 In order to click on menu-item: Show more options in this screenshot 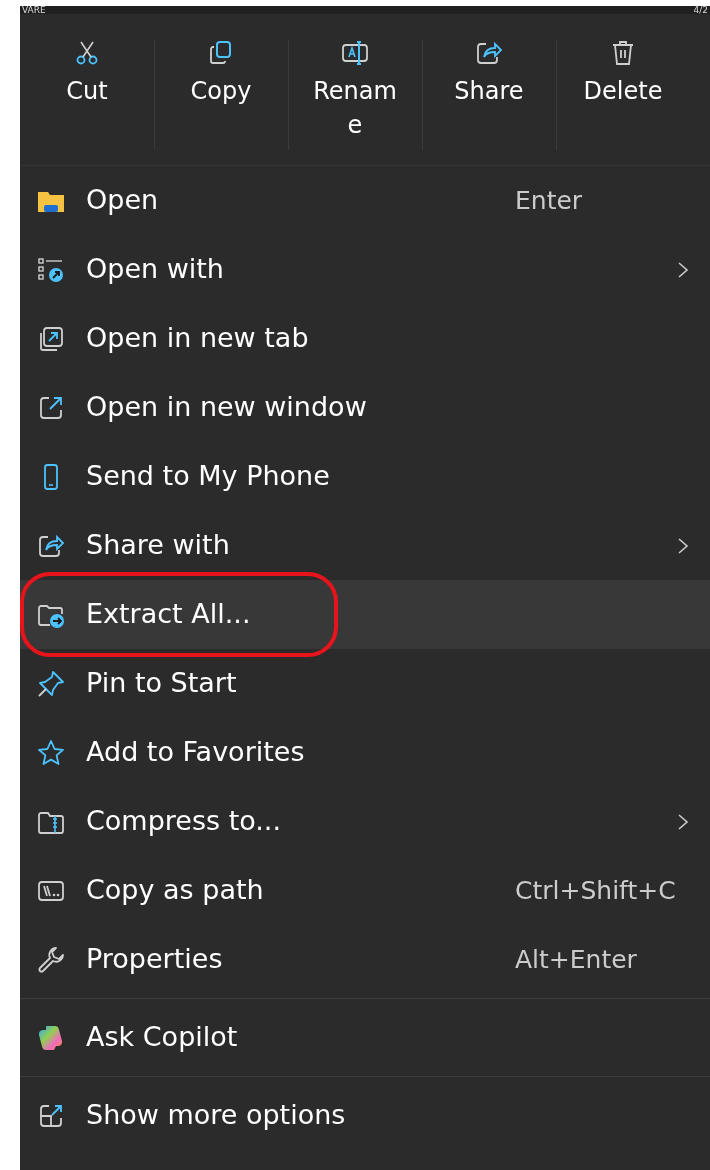, I will do `click(365, 1115)`.